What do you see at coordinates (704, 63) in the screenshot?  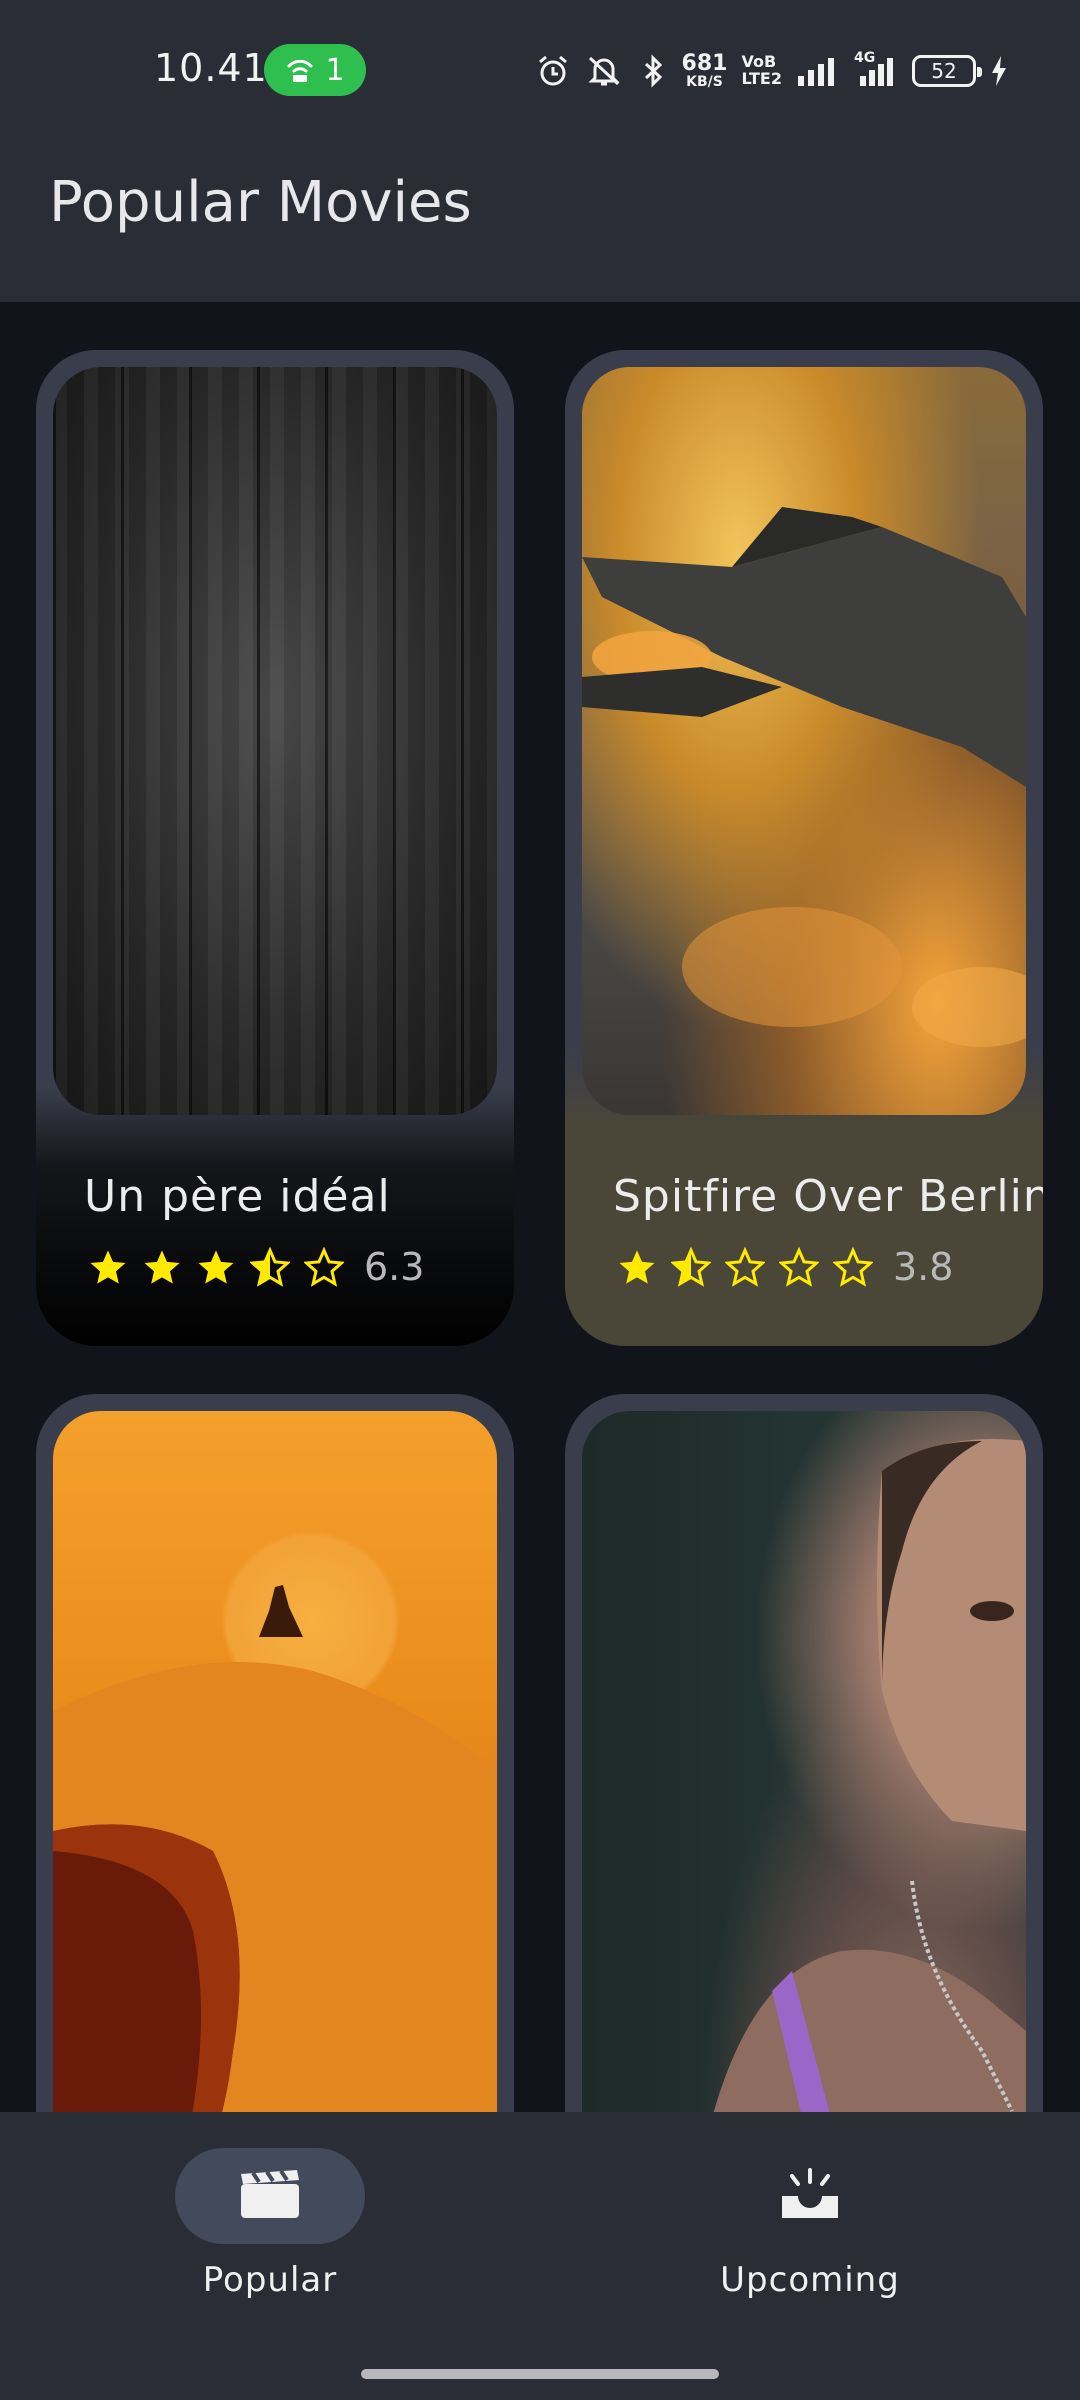 I see `network-speed-value: 681` at bounding box center [704, 63].